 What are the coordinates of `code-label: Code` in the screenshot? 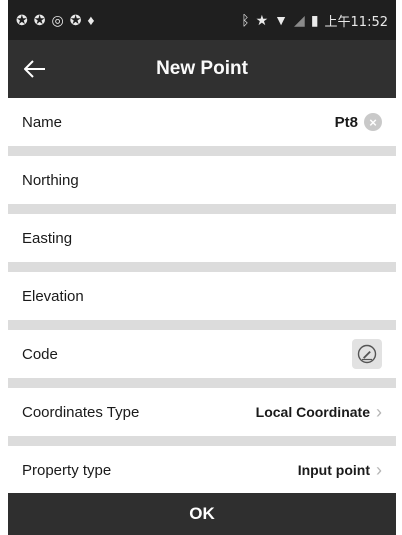 It's located at (40, 354).